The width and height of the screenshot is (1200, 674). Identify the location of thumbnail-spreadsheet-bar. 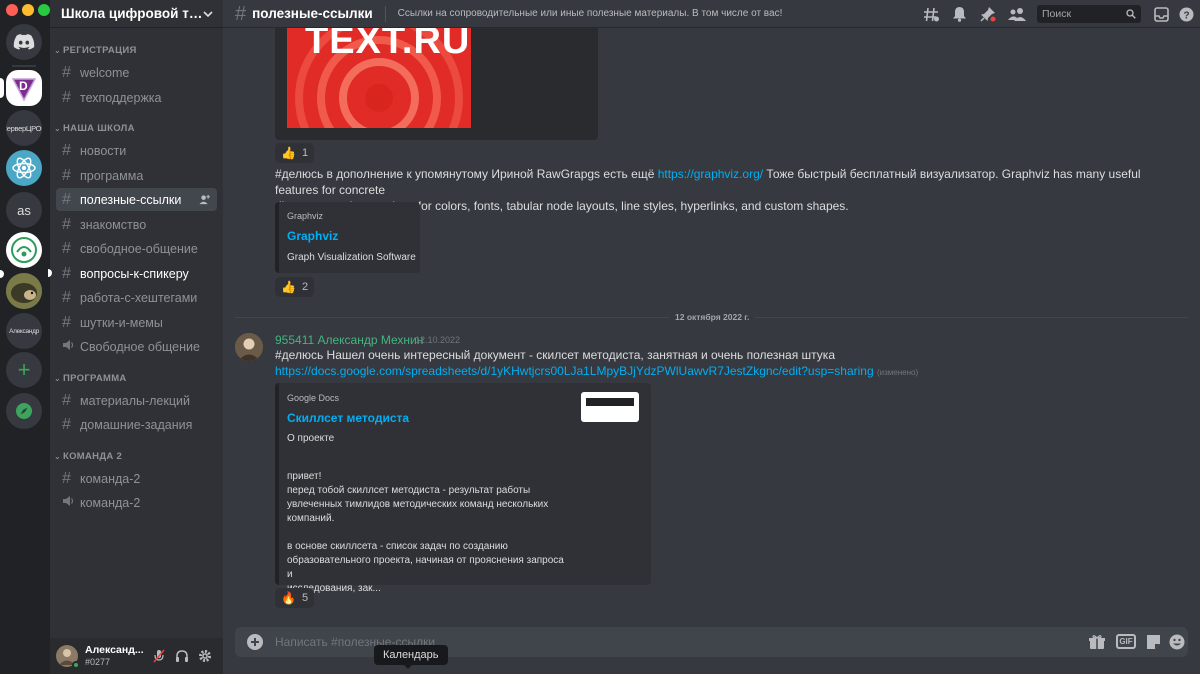
(610, 402).